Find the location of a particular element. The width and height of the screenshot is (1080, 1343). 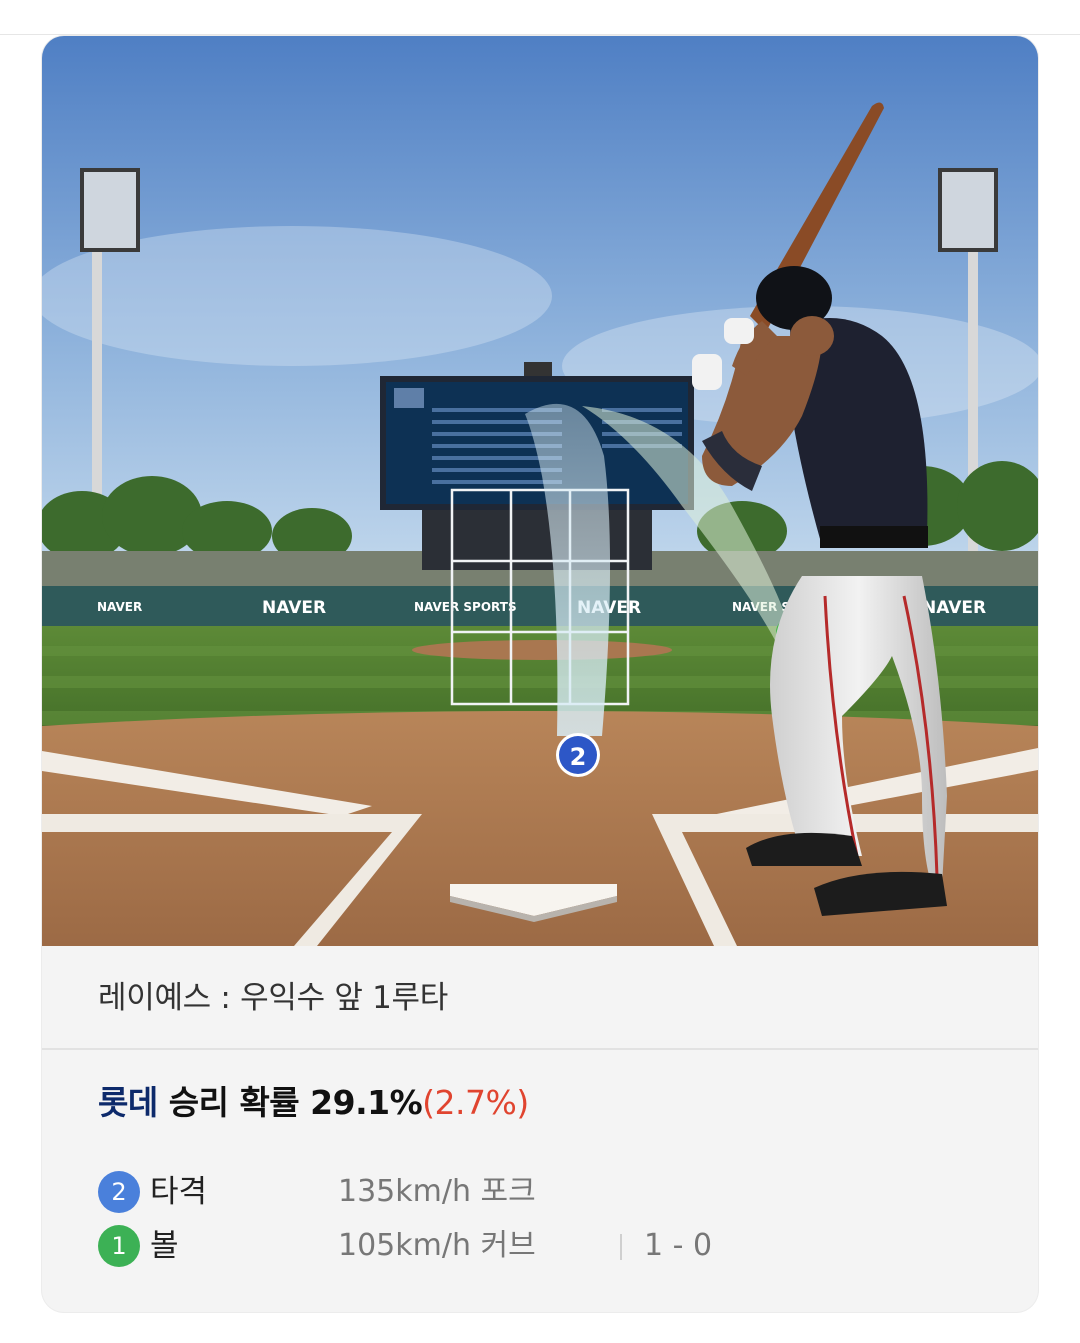

pitch-number-badge: 1 is located at coordinates (119, 1246).